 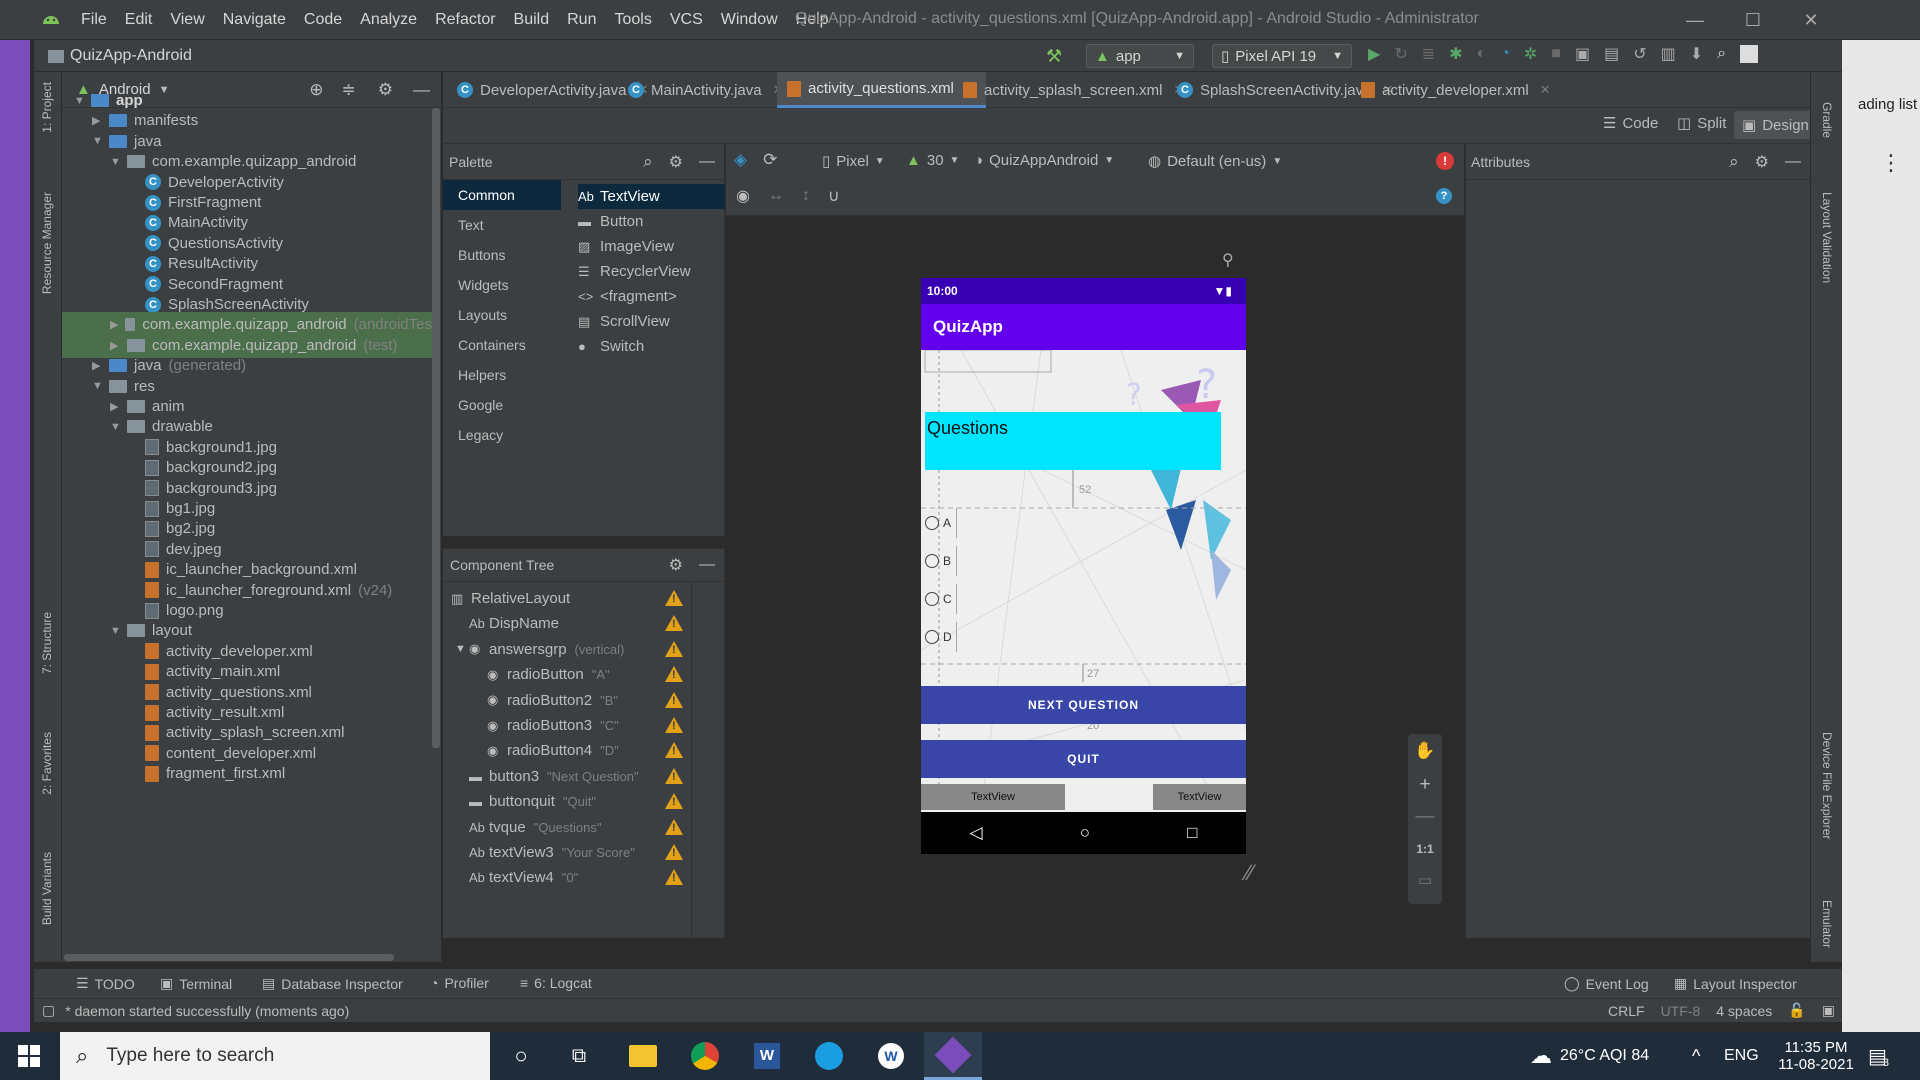 I want to click on scrollbar, so click(x=436, y=428).